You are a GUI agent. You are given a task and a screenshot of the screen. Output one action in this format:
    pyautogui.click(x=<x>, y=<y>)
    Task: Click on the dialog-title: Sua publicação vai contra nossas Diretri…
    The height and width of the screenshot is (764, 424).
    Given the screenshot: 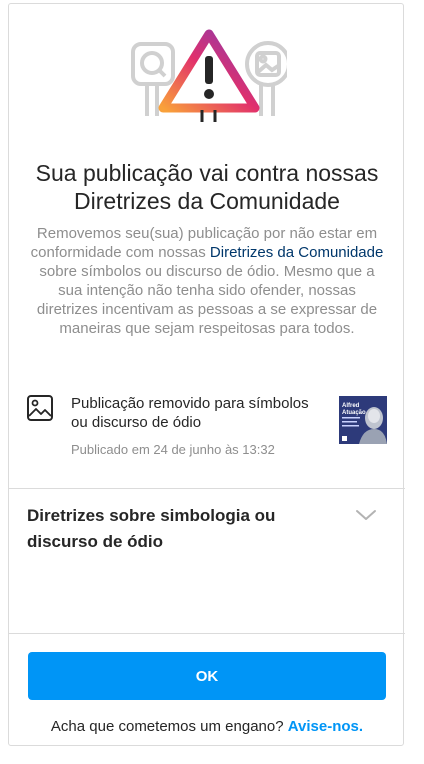 What is the action you would take?
    pyautogui.click(x=207, y=187)
    